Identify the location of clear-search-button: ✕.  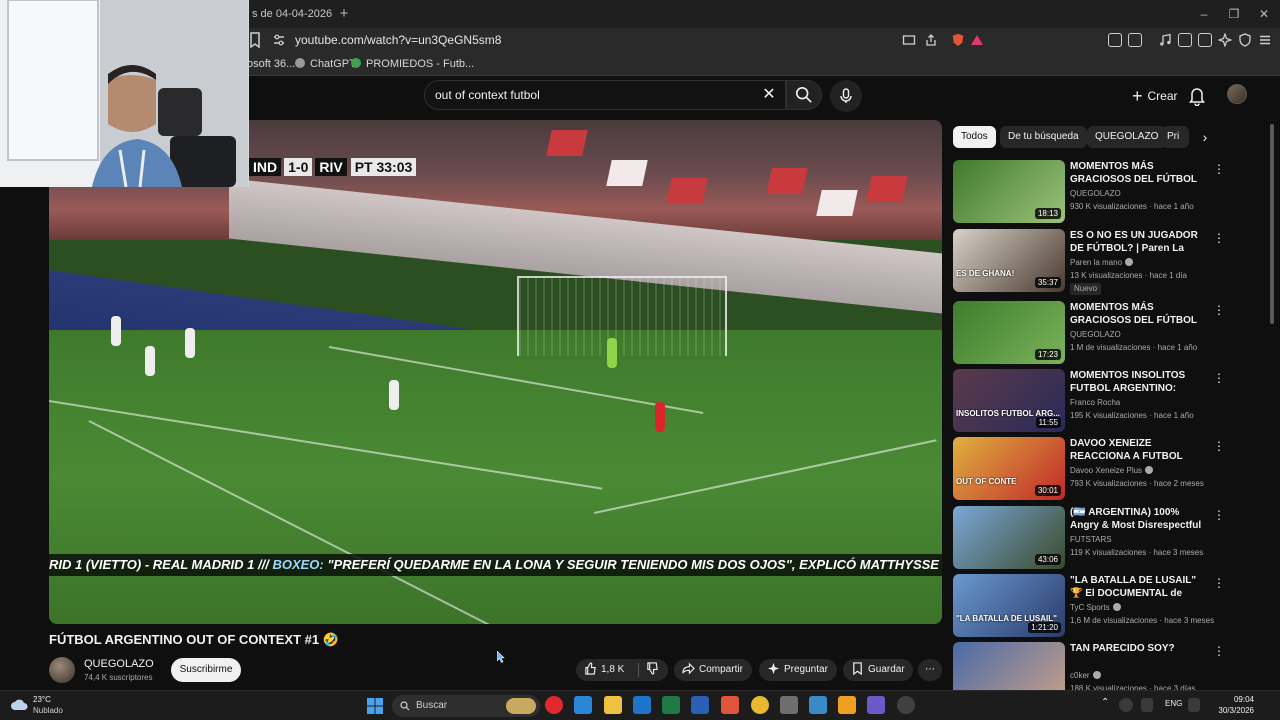
(769, 95).